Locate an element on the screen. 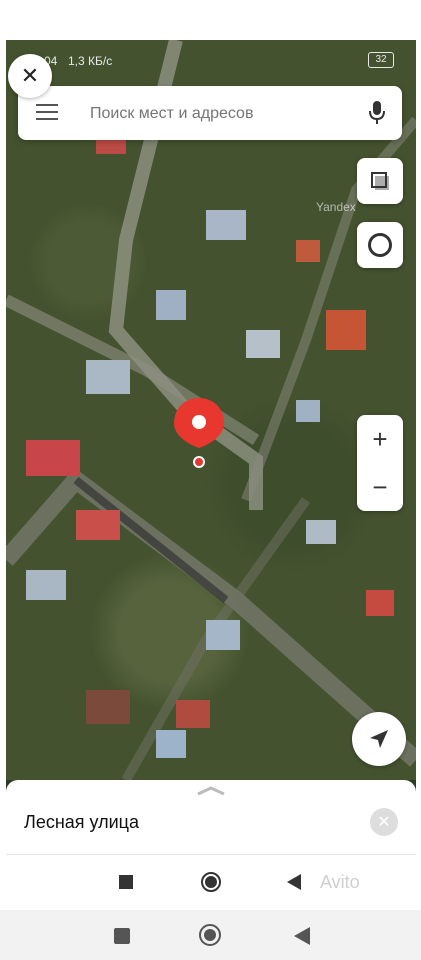  network-speed: 1,3 КБ/с is located at coordinates (90, 61).